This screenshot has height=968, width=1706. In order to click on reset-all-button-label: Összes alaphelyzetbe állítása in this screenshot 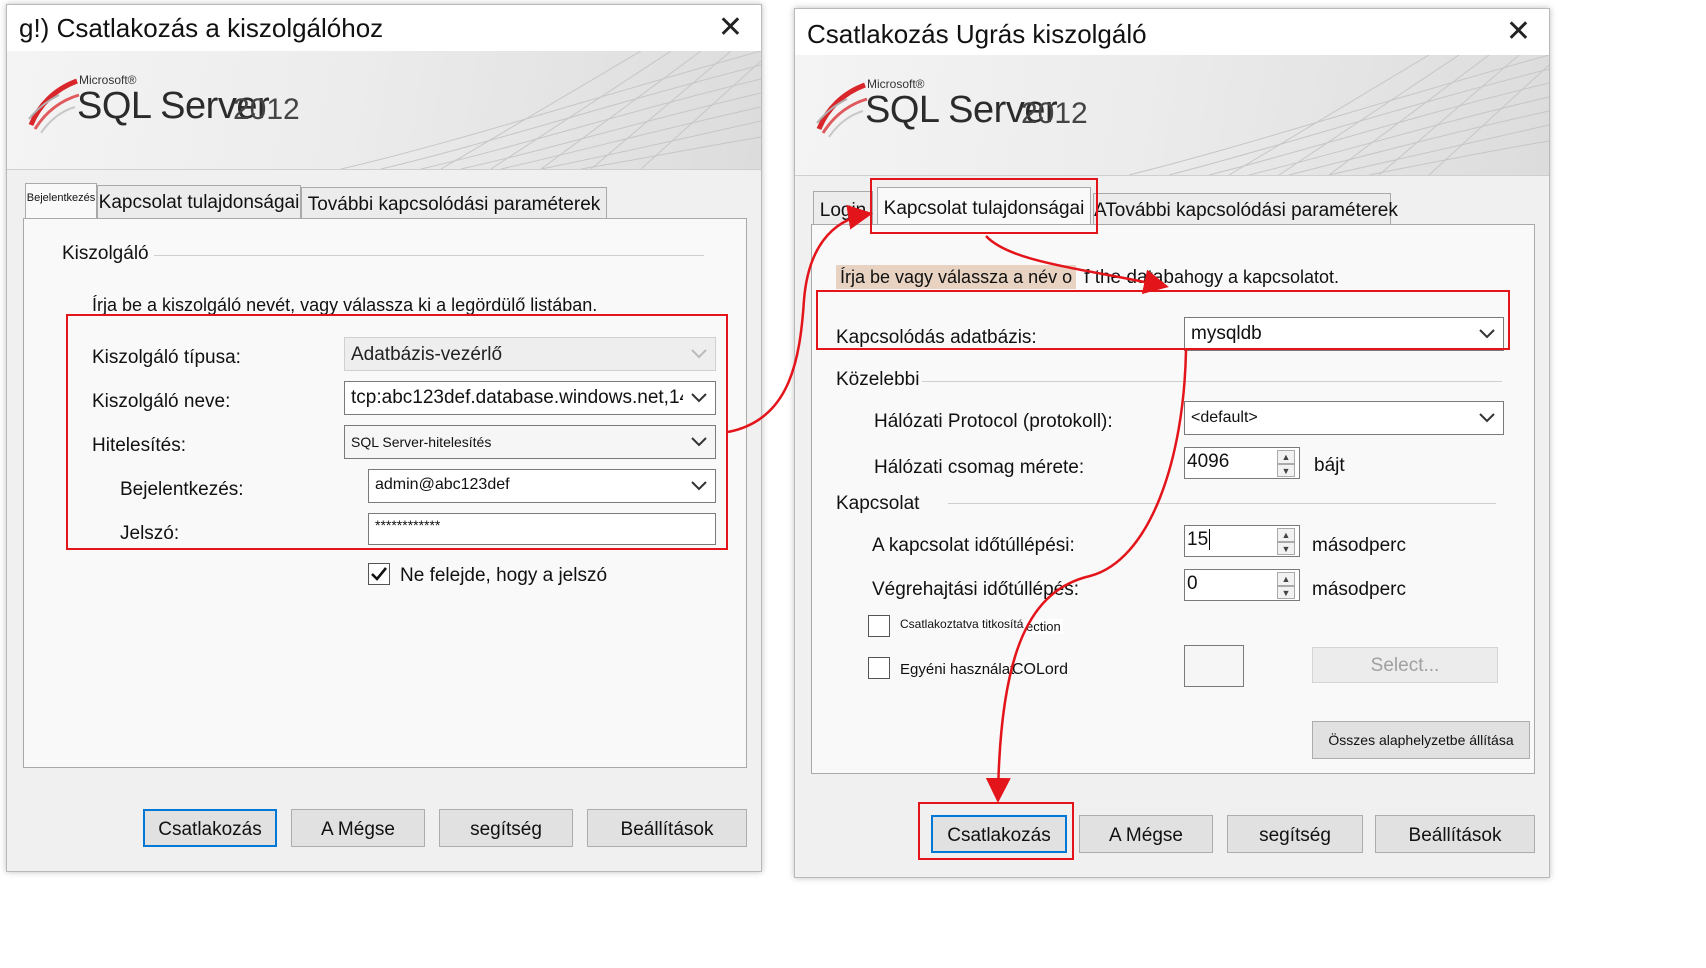, I will do `click(1421, 740)`.